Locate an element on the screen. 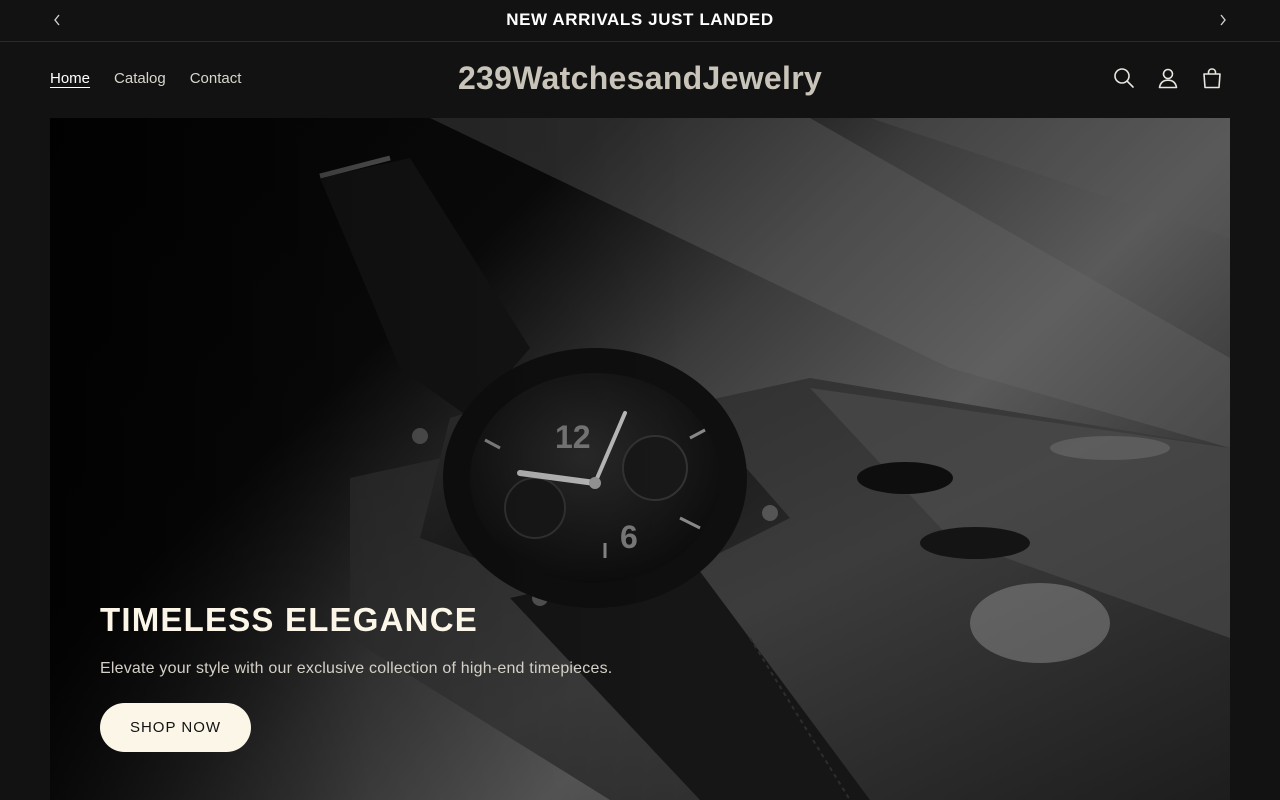 This screenshot has height=800, width=1280. header-icons is located at coordinates (1168, 78).